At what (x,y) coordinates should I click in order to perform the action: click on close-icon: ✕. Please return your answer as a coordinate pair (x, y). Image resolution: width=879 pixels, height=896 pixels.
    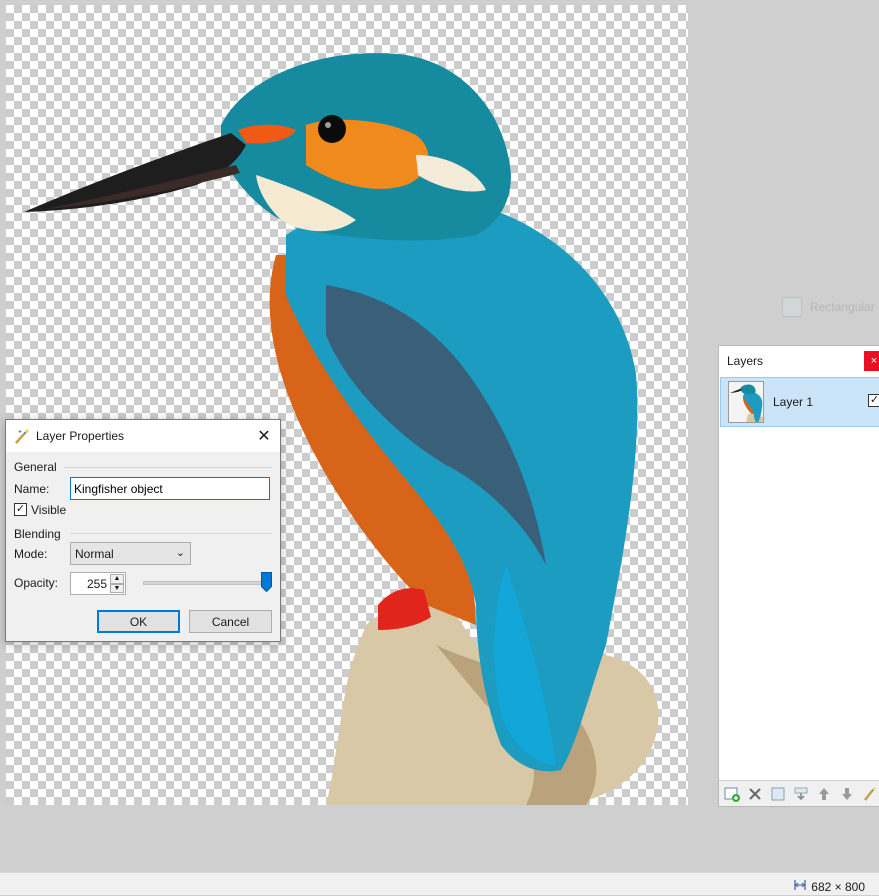
    Looking at the image, I should click on (264, 436).